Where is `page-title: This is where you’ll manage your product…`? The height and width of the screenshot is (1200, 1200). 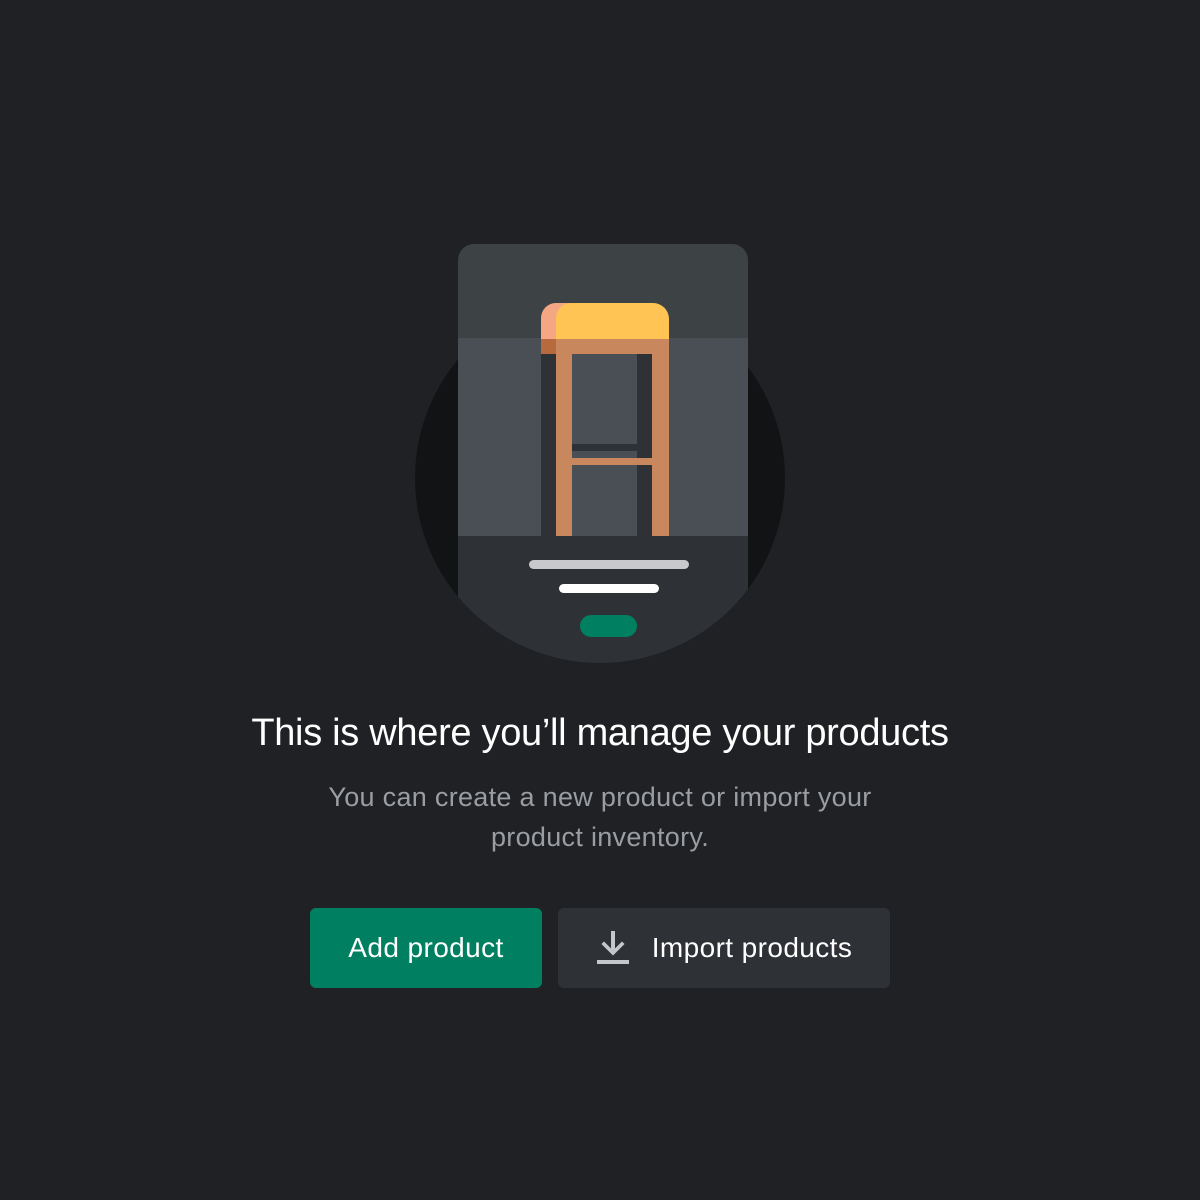
page-title: This is where you’ll manage your product… is located at coordinates (600, 733).